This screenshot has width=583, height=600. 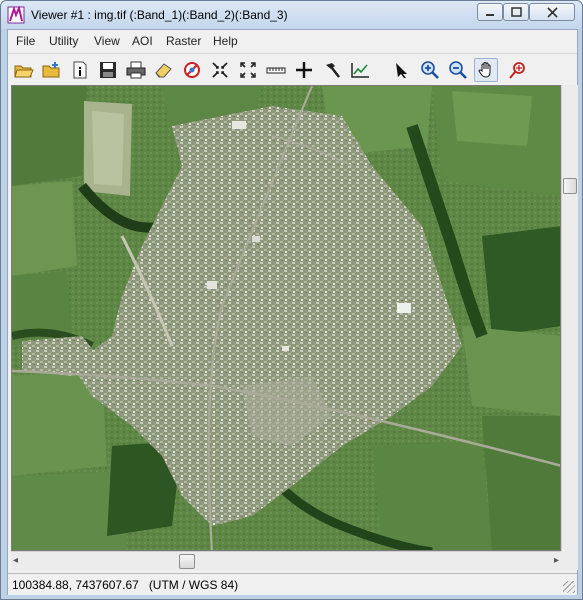 I want to click on chart-button, so click(x=360, y=70).